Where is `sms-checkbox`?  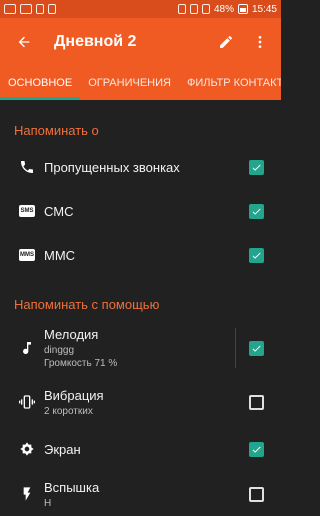
sms-checkbox is located at coordinates (256, 211).